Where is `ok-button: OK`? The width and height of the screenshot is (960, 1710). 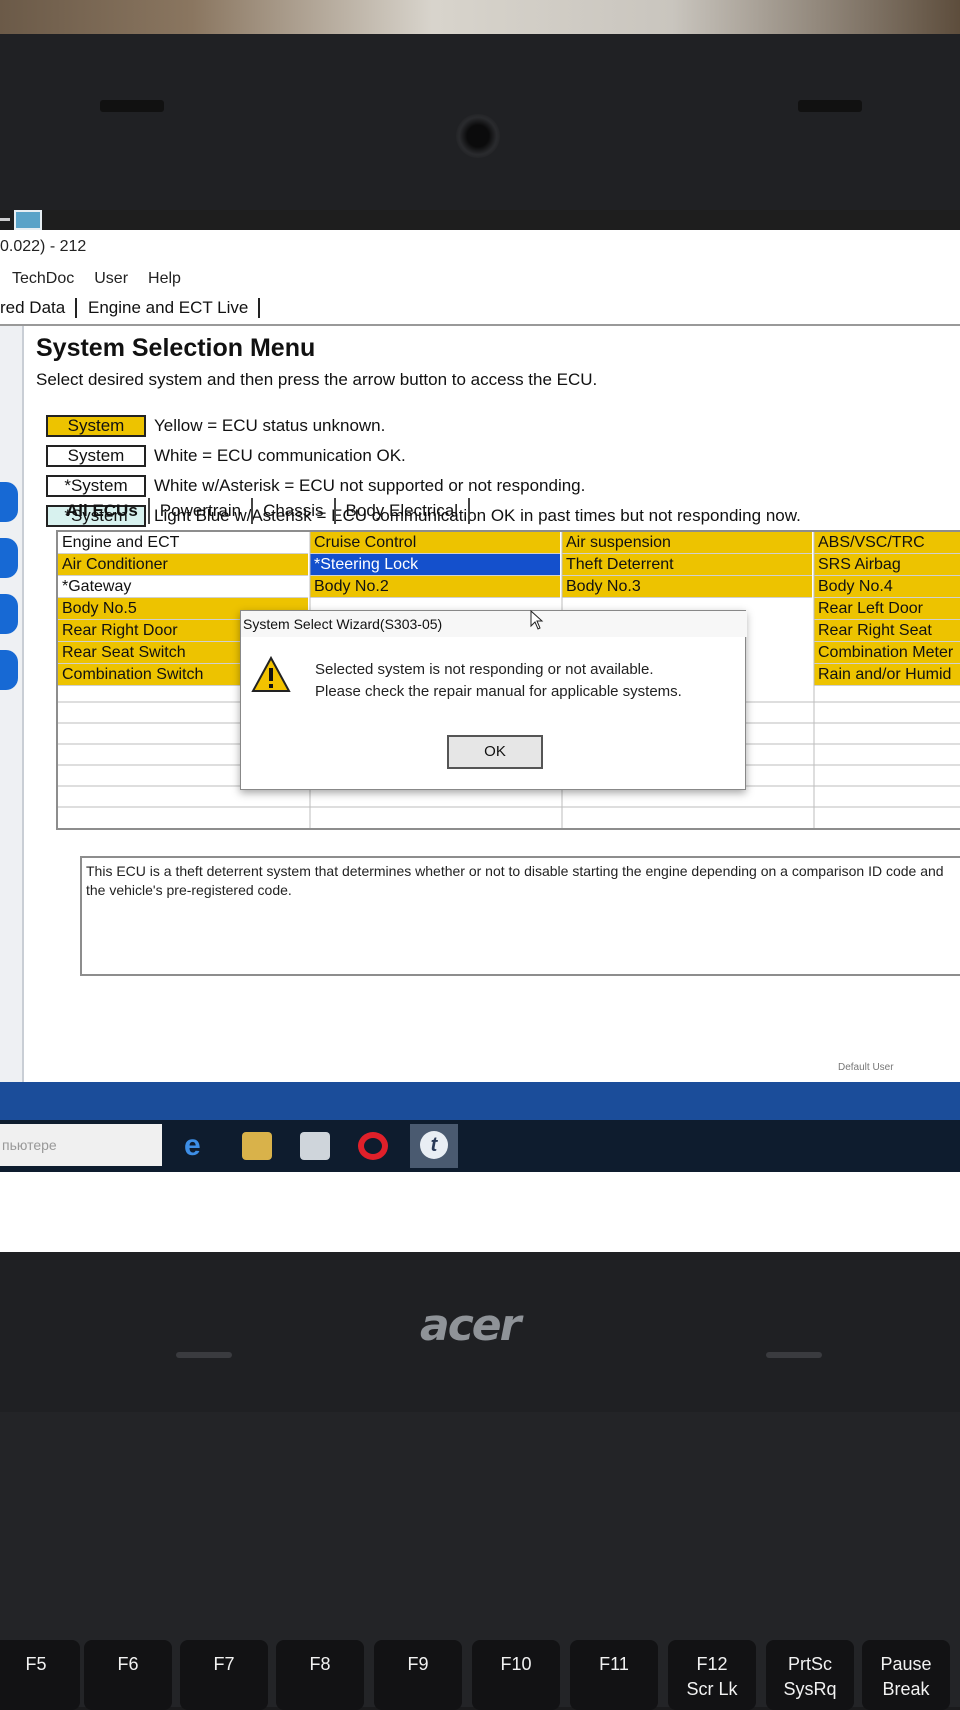 ok-button: OK is located at coordinates (495, 752).